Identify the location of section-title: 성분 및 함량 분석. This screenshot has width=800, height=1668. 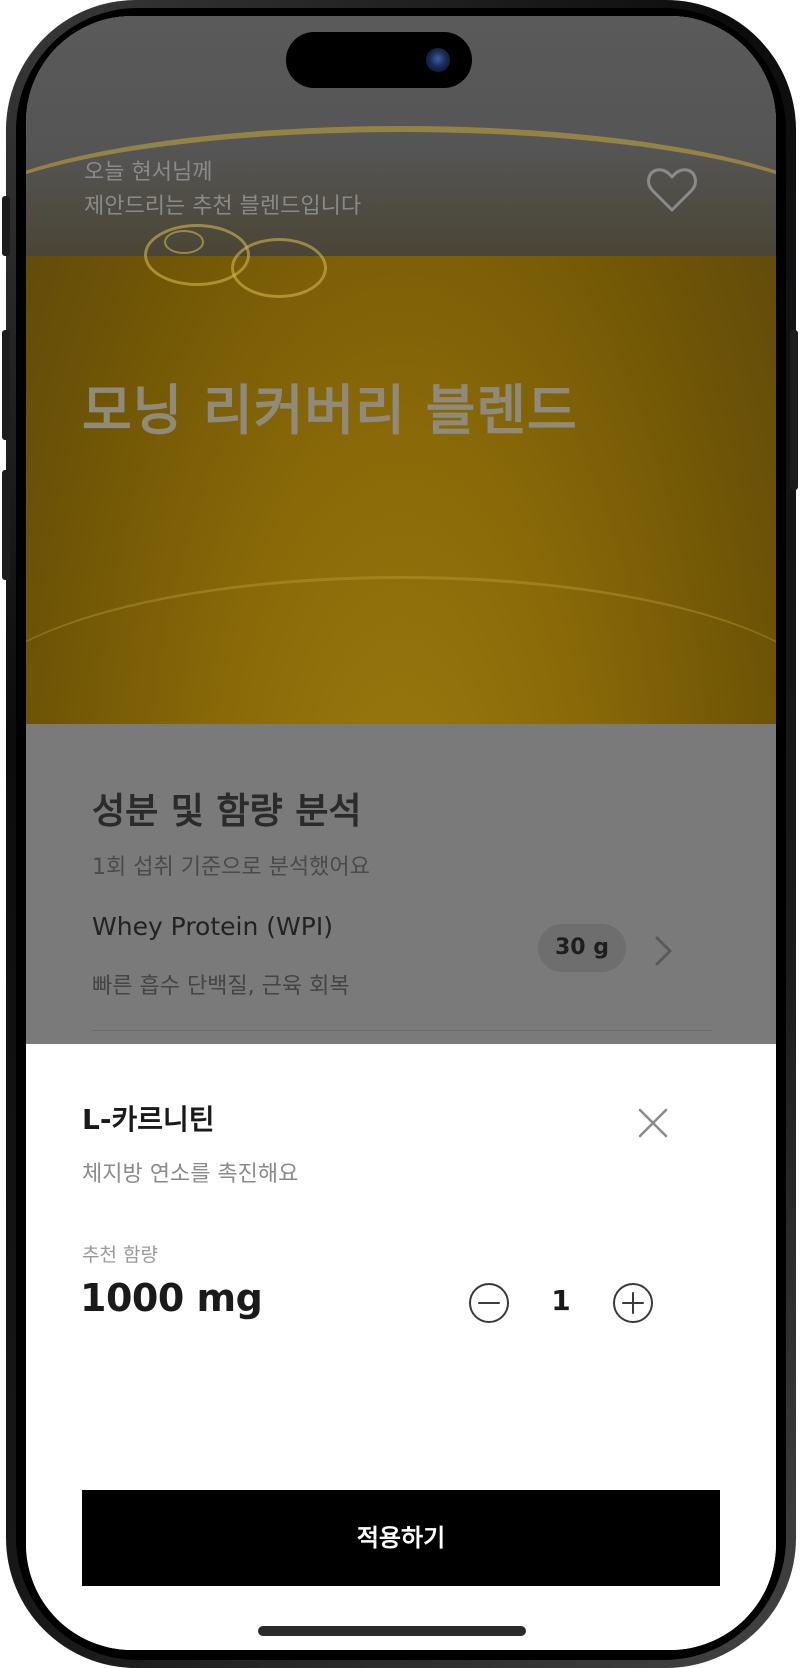
(227, 811).